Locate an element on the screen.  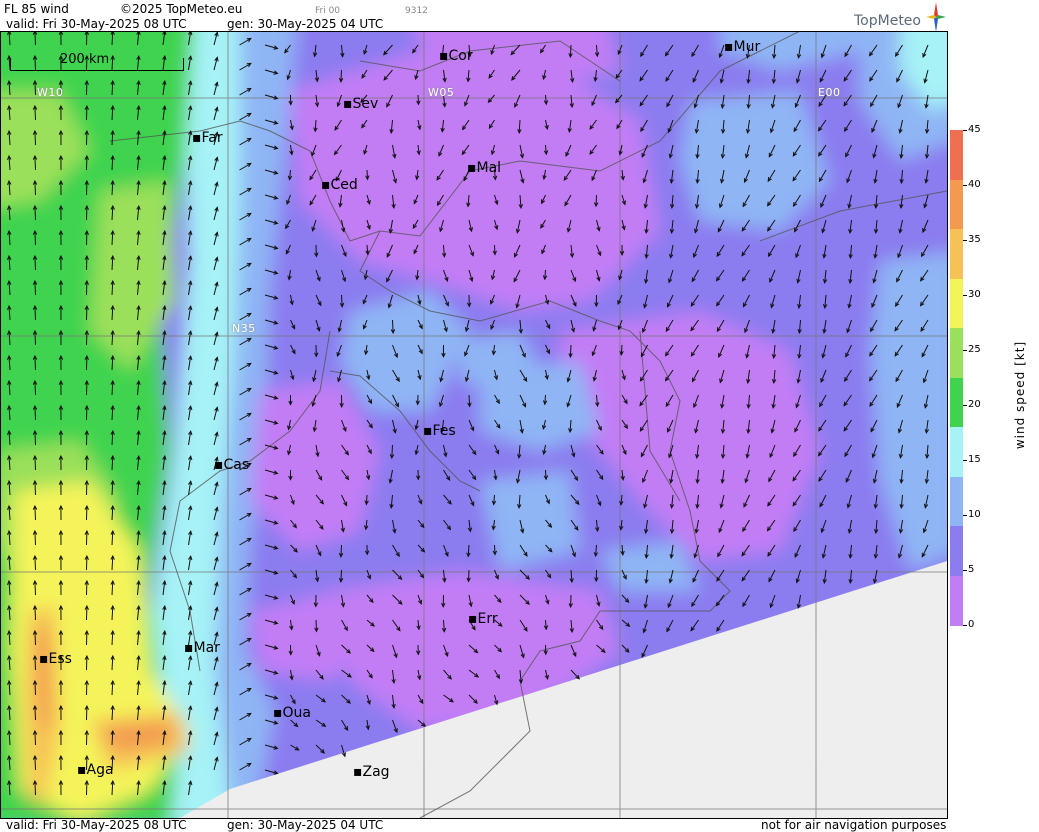
grid-label-n35: N35 is located at coordinates (244, 328).